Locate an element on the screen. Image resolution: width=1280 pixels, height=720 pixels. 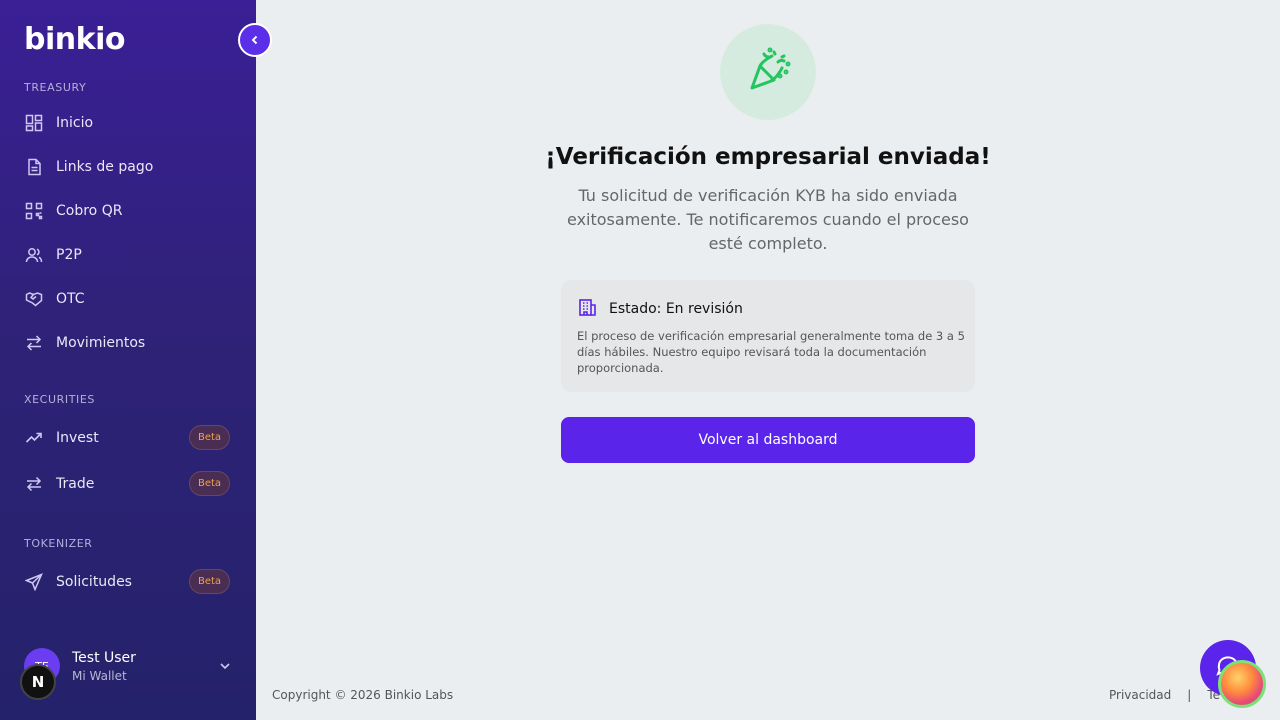
sidebar-item-inicio: Inicio is located at coordinates (129, 123).